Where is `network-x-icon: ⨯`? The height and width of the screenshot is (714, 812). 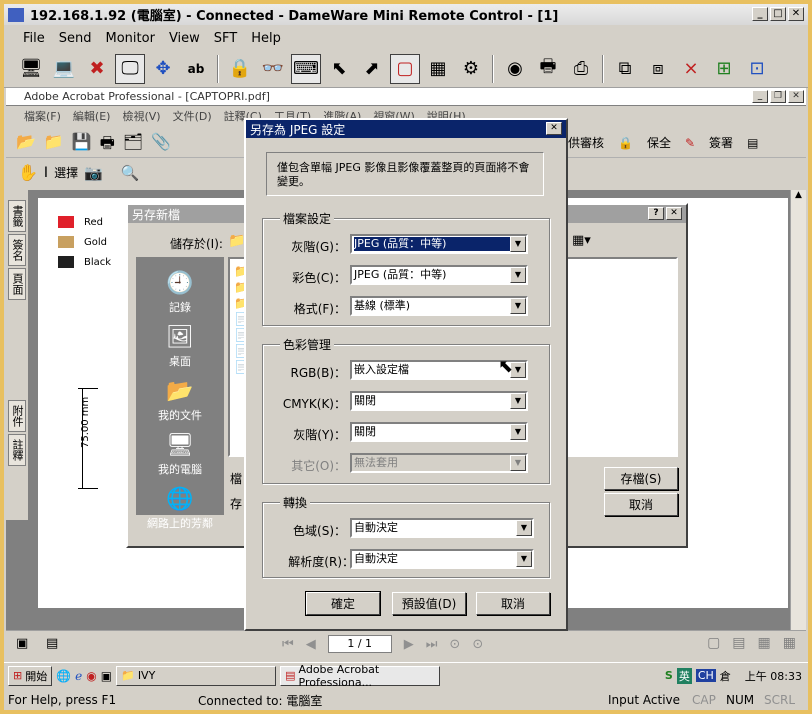 network-x-icon: ⨯ is located at coordinates (691, 69).